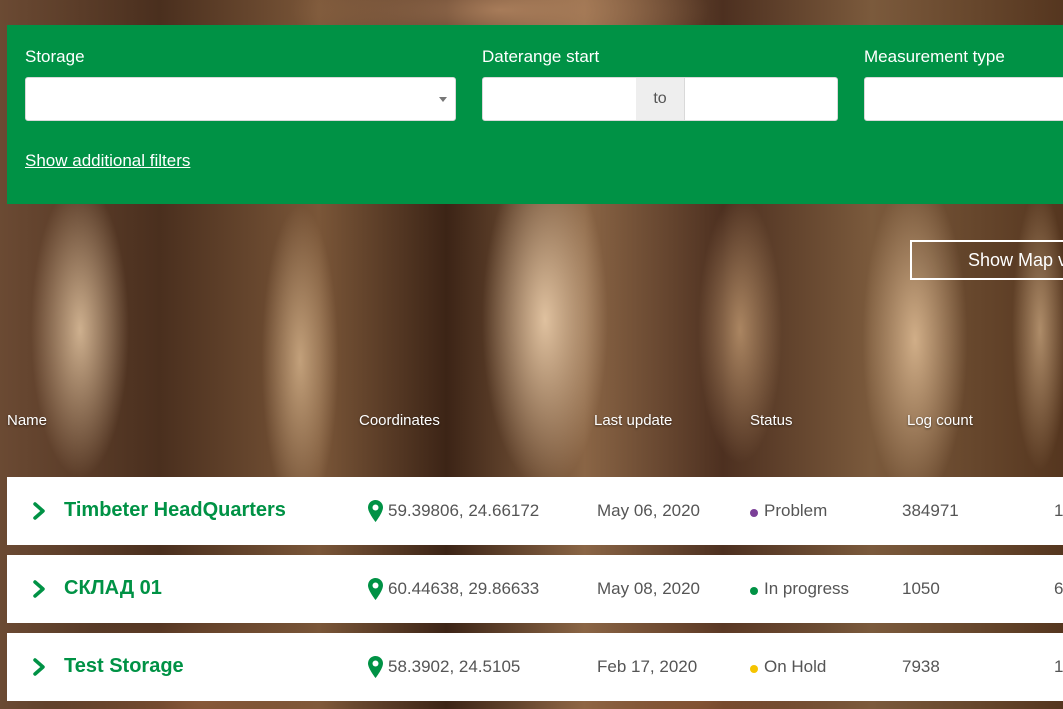  I want to click on storage-name-link: СКЛАД 01, so click(113, 588).